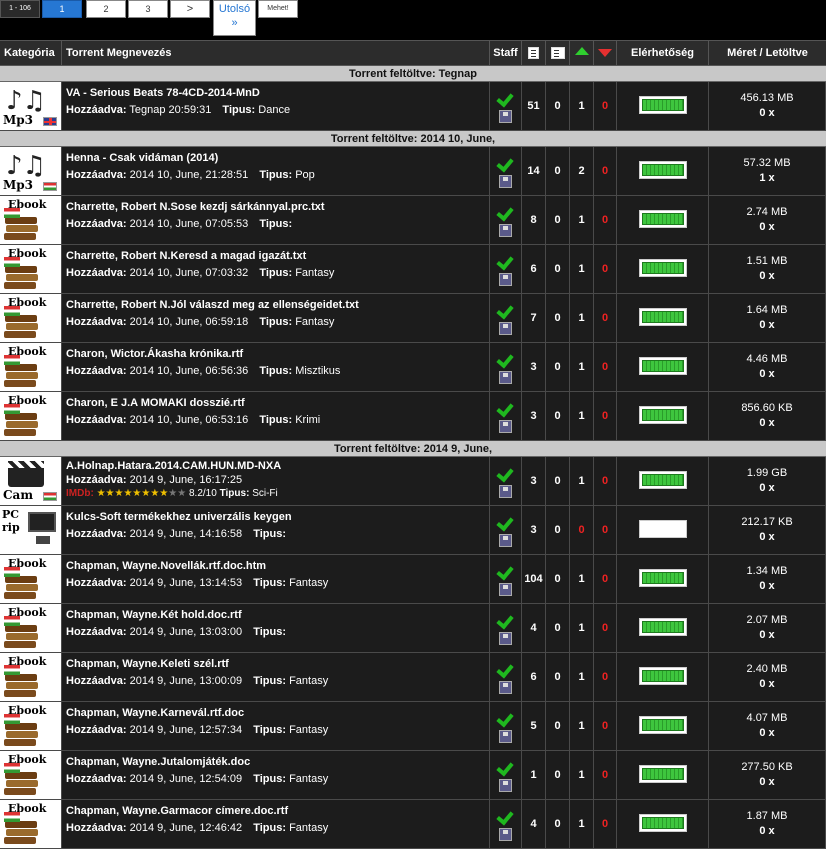 The image size is (826, 849). I want to click on torrent-title-link: VA - Serious Beats 78-4CD-2014-MnD, so click(277, 93).